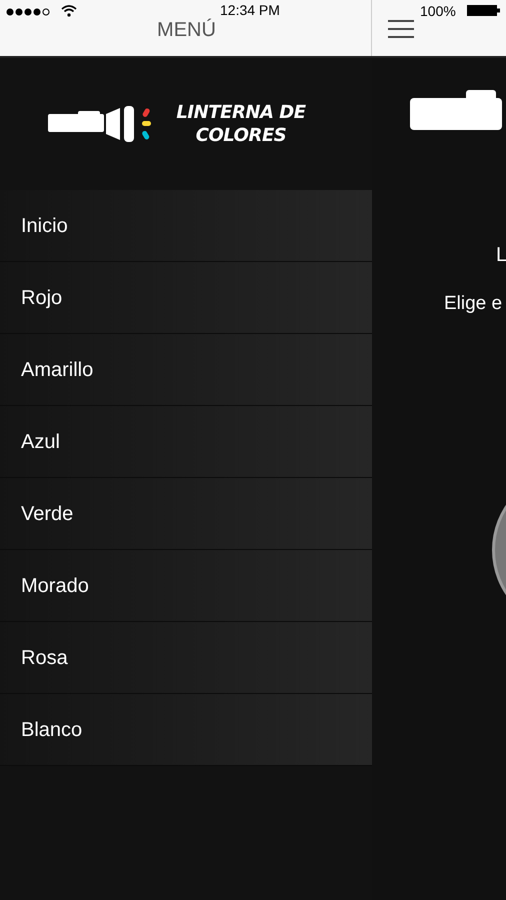  I want to click on battery-percent: 100%, so click(438, 11).